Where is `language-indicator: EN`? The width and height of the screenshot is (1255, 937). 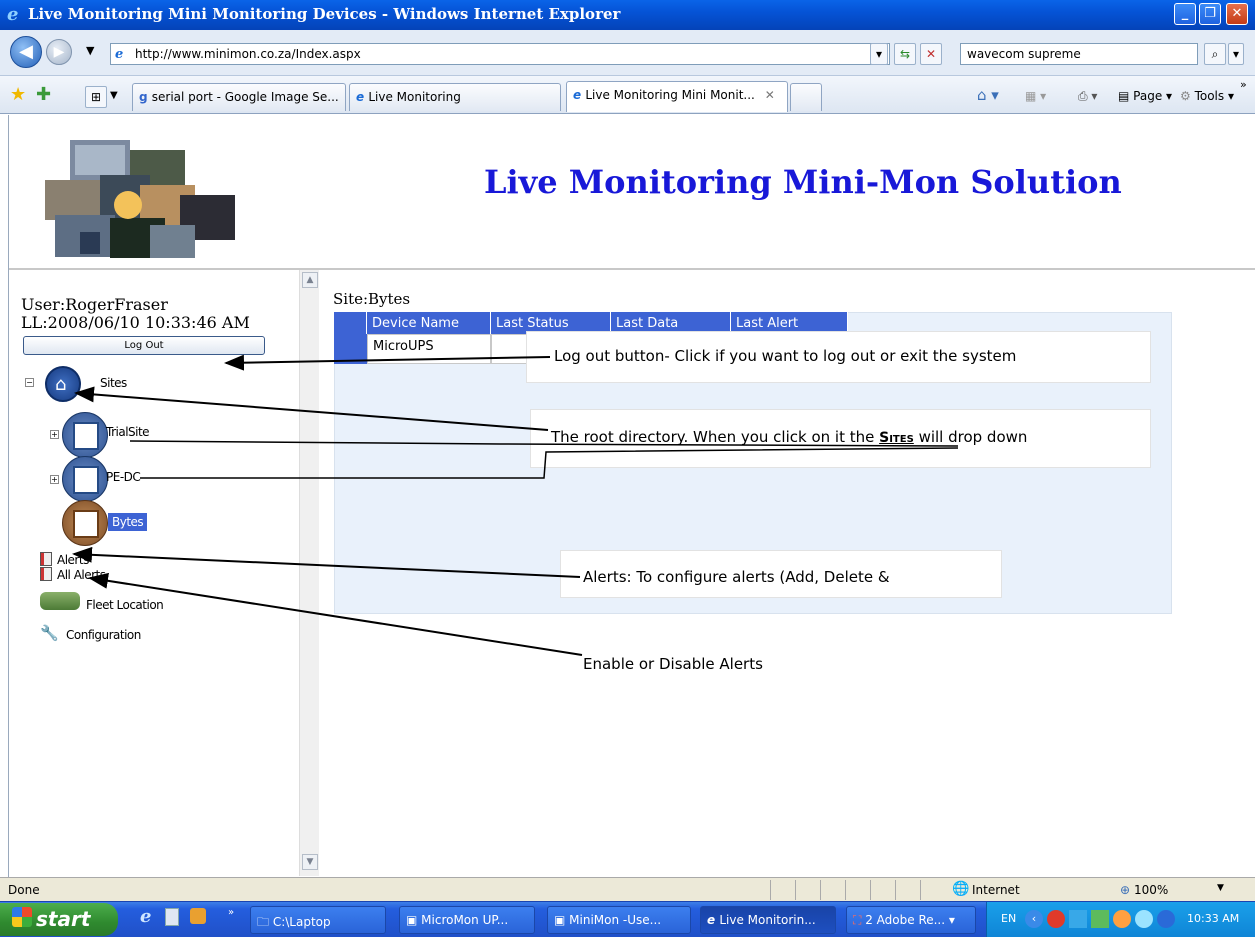 language-indicator: EN is located at coordinates (1008, 918).